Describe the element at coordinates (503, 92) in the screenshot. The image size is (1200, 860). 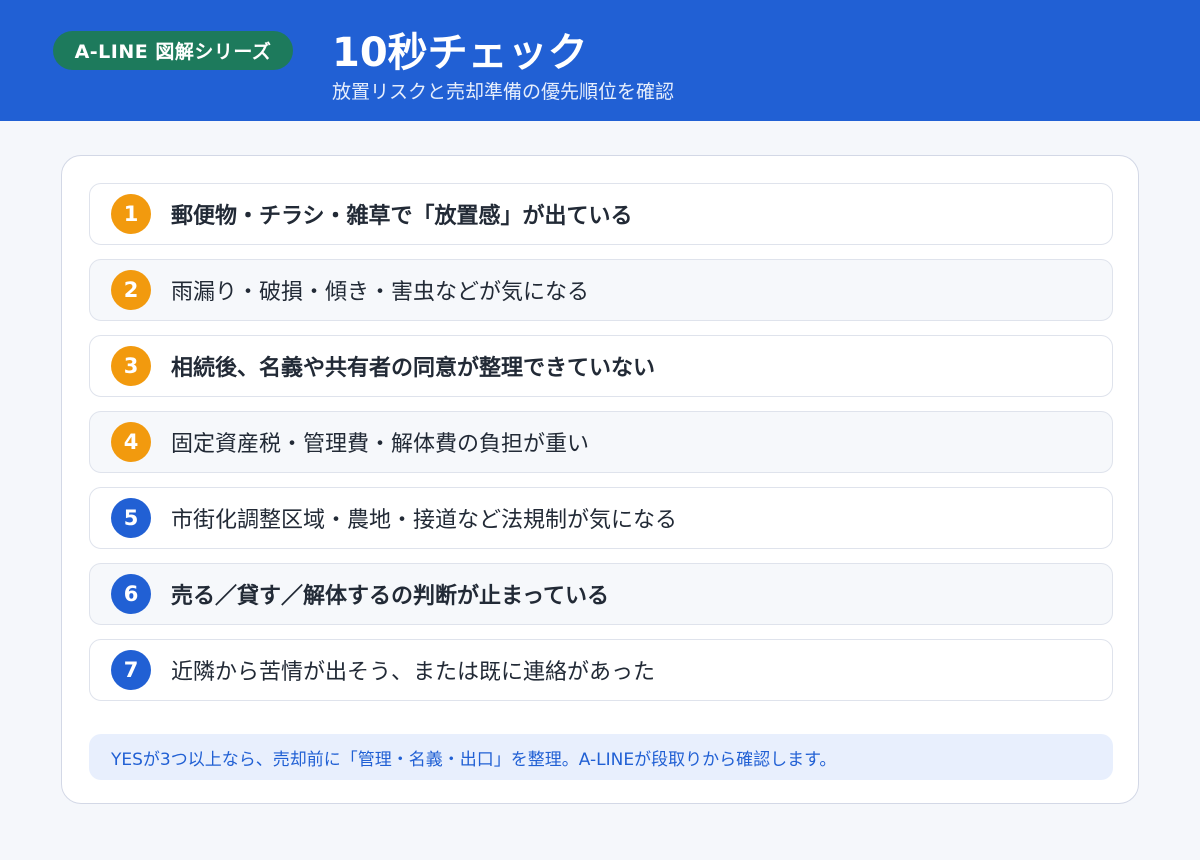
I see `page-subtitle: 放置リスクと売却準備の優先順位を確認` at that location.